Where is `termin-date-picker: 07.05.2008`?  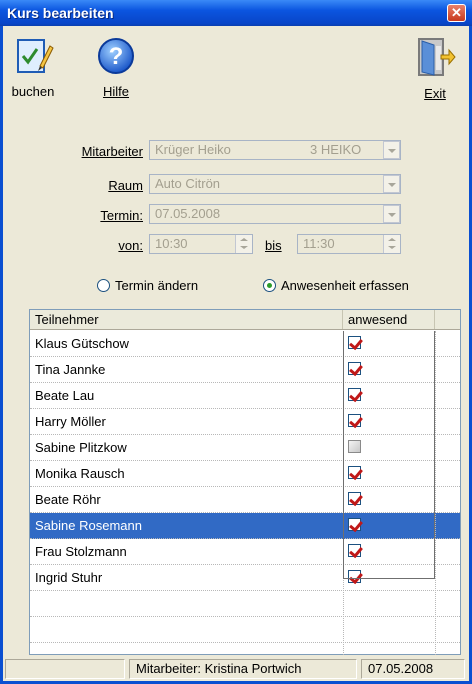
termin-date-picker: 07.05.2008 is located at coordinates (275, 214).